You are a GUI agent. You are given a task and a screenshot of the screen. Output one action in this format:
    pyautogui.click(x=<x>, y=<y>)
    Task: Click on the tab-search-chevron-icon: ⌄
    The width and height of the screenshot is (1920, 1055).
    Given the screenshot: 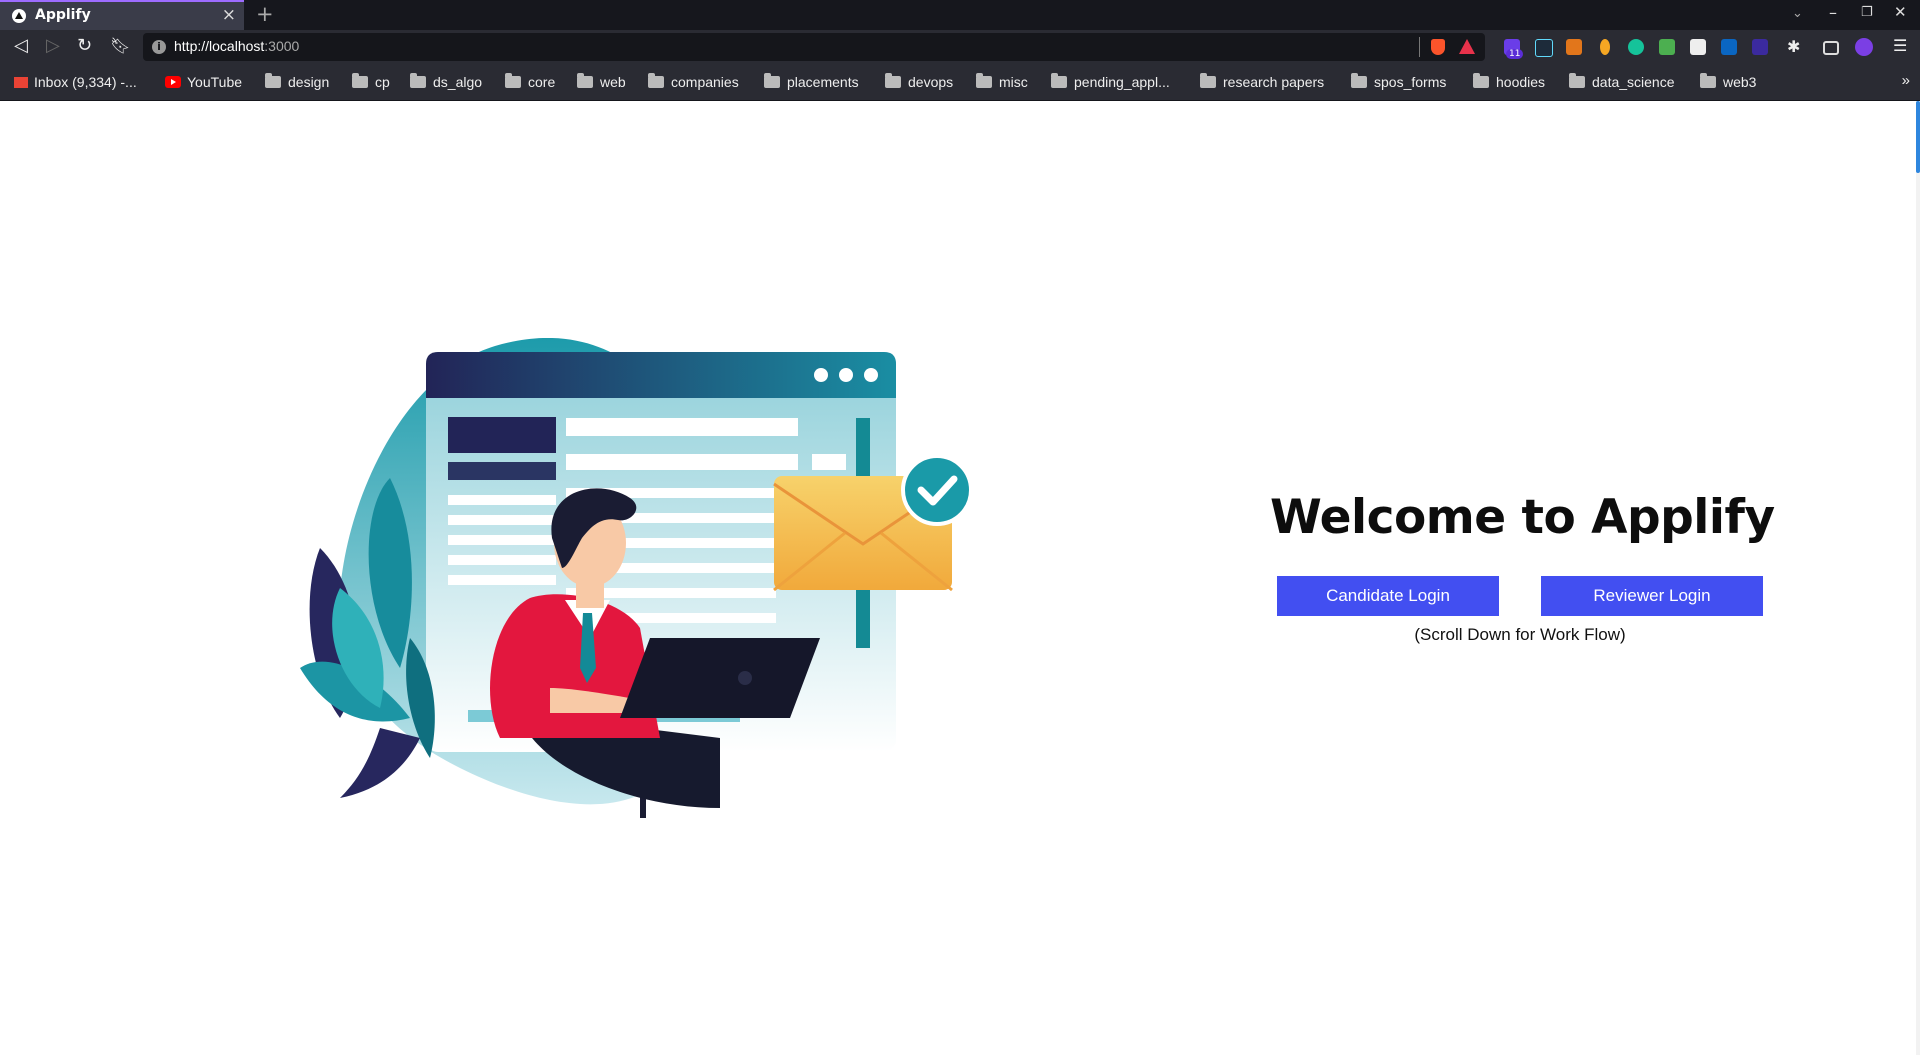 What is the action you would take?
    pyautogui.click(x=1797, y=13)
    